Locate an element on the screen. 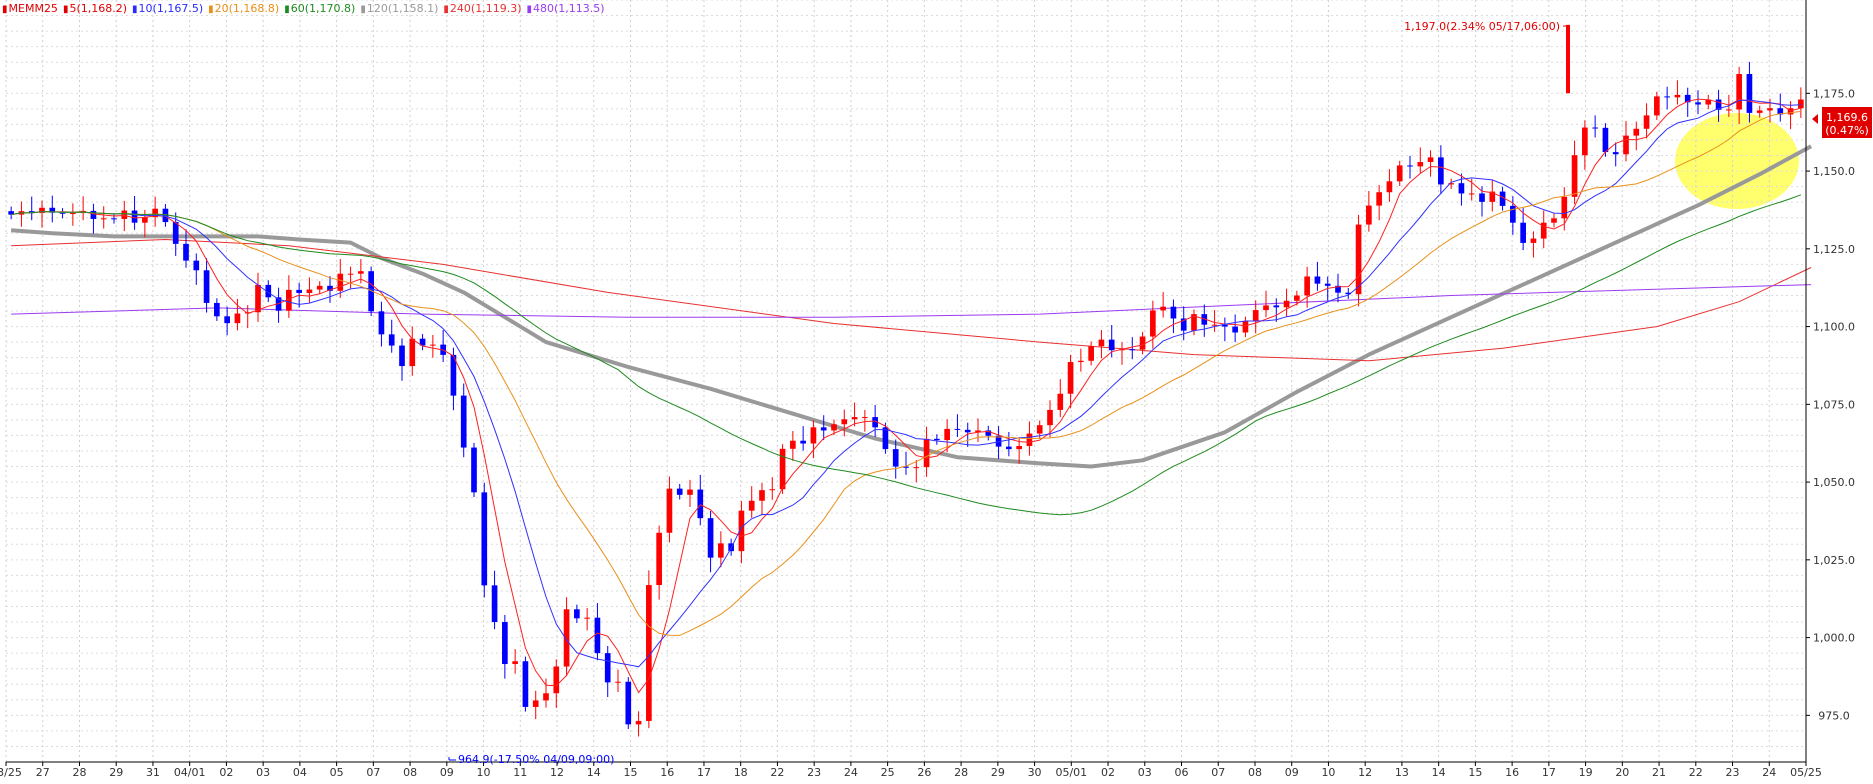 Image resolution: width=1873 pixels, height=784 pixels. x-tick-label: 27 is located at coordinates (43, 772).